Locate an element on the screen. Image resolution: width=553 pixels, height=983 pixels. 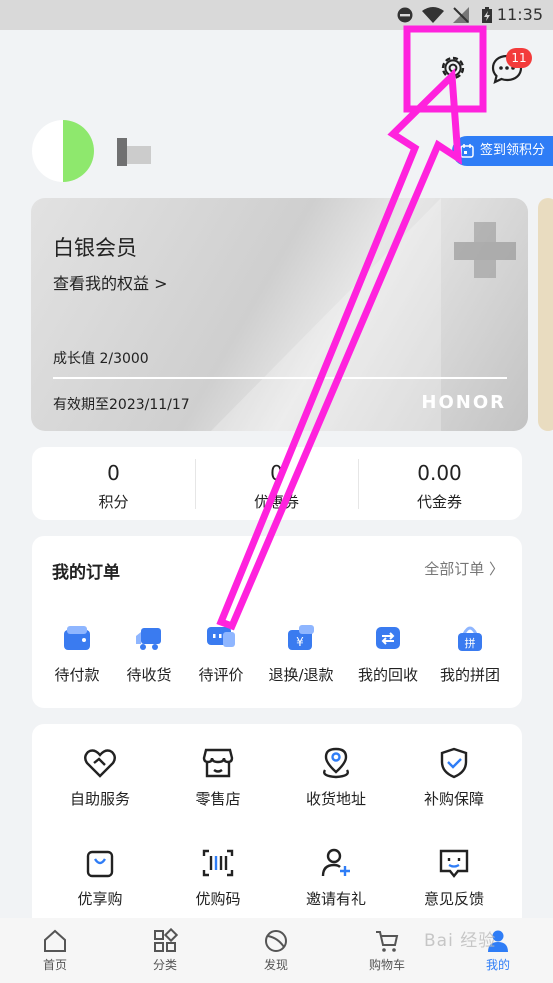
home-icon is located at coordinates (55, 940).